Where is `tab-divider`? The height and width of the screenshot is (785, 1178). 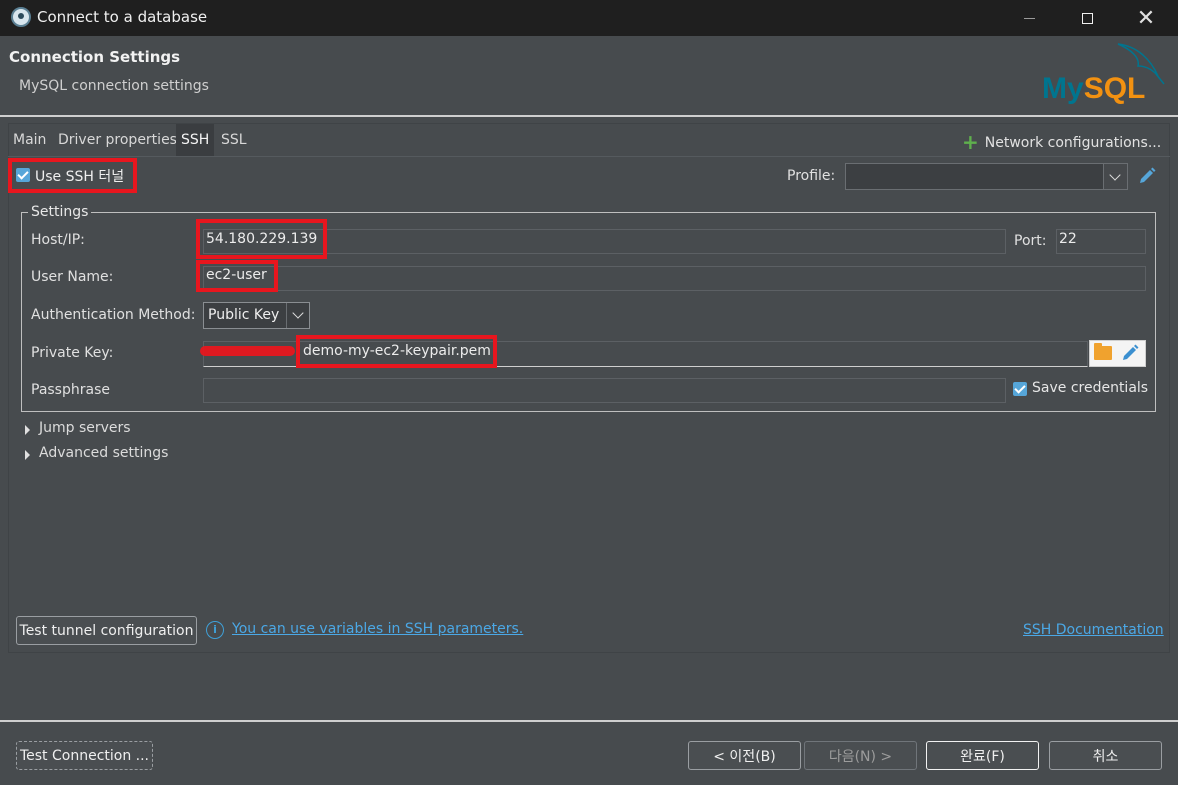 tab-divider is located at coordinates (589, 156).